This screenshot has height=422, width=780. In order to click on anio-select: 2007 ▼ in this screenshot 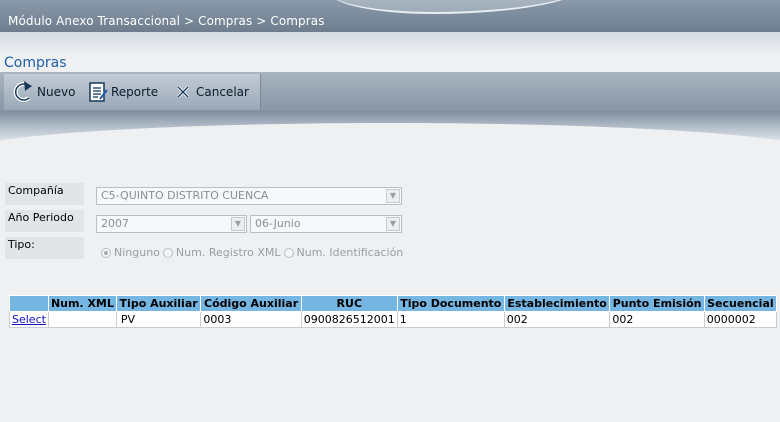, I will do `click(171, 224)`.